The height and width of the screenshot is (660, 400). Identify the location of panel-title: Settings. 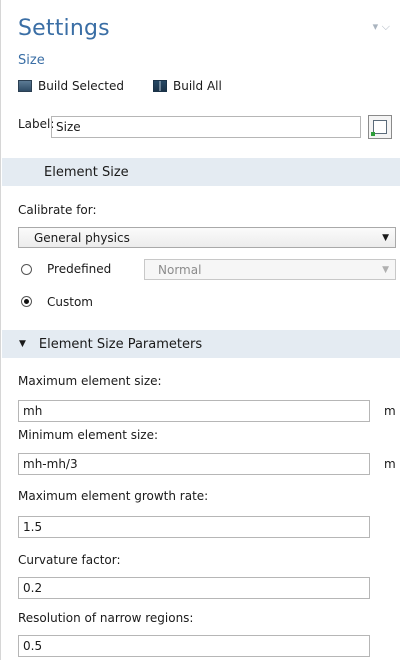
(64, 28).